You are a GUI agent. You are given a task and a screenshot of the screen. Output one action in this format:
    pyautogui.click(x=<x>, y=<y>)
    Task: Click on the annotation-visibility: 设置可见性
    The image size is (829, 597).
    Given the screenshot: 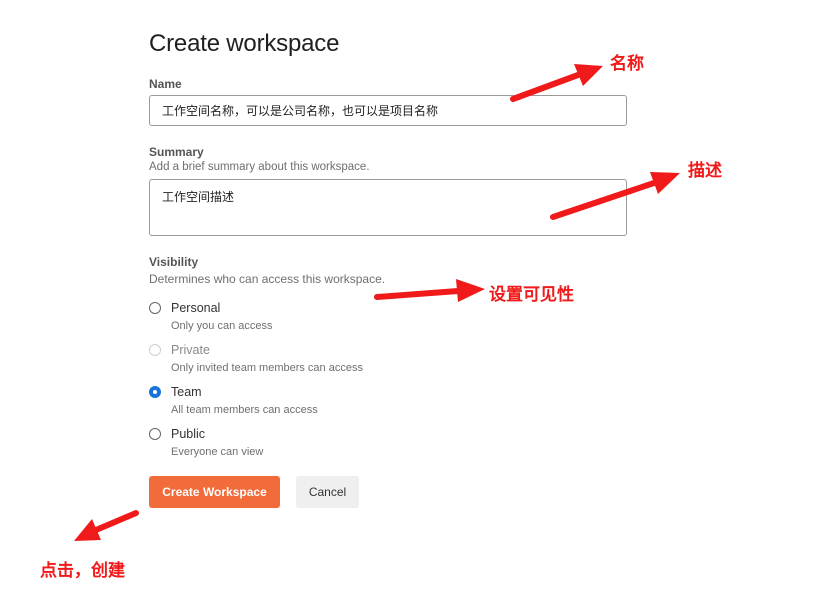 What is the action you would take?
    pyautogui.click(x=531, y=295)
    